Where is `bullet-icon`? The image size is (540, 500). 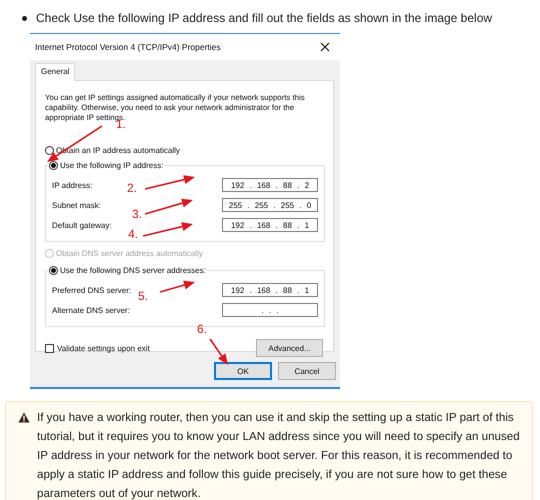
bullet-icon is located at coordinates (24, 18).